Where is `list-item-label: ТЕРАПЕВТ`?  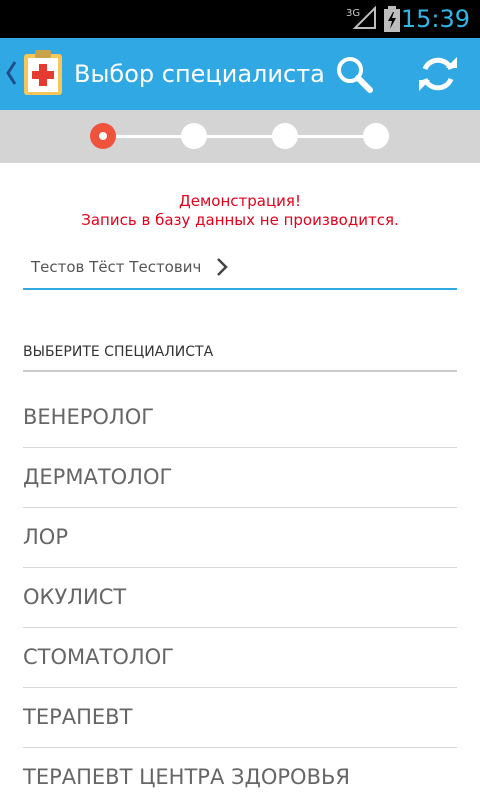
list-item-label: ТЕРАПЕВТ is located at coordinates (78, 717).